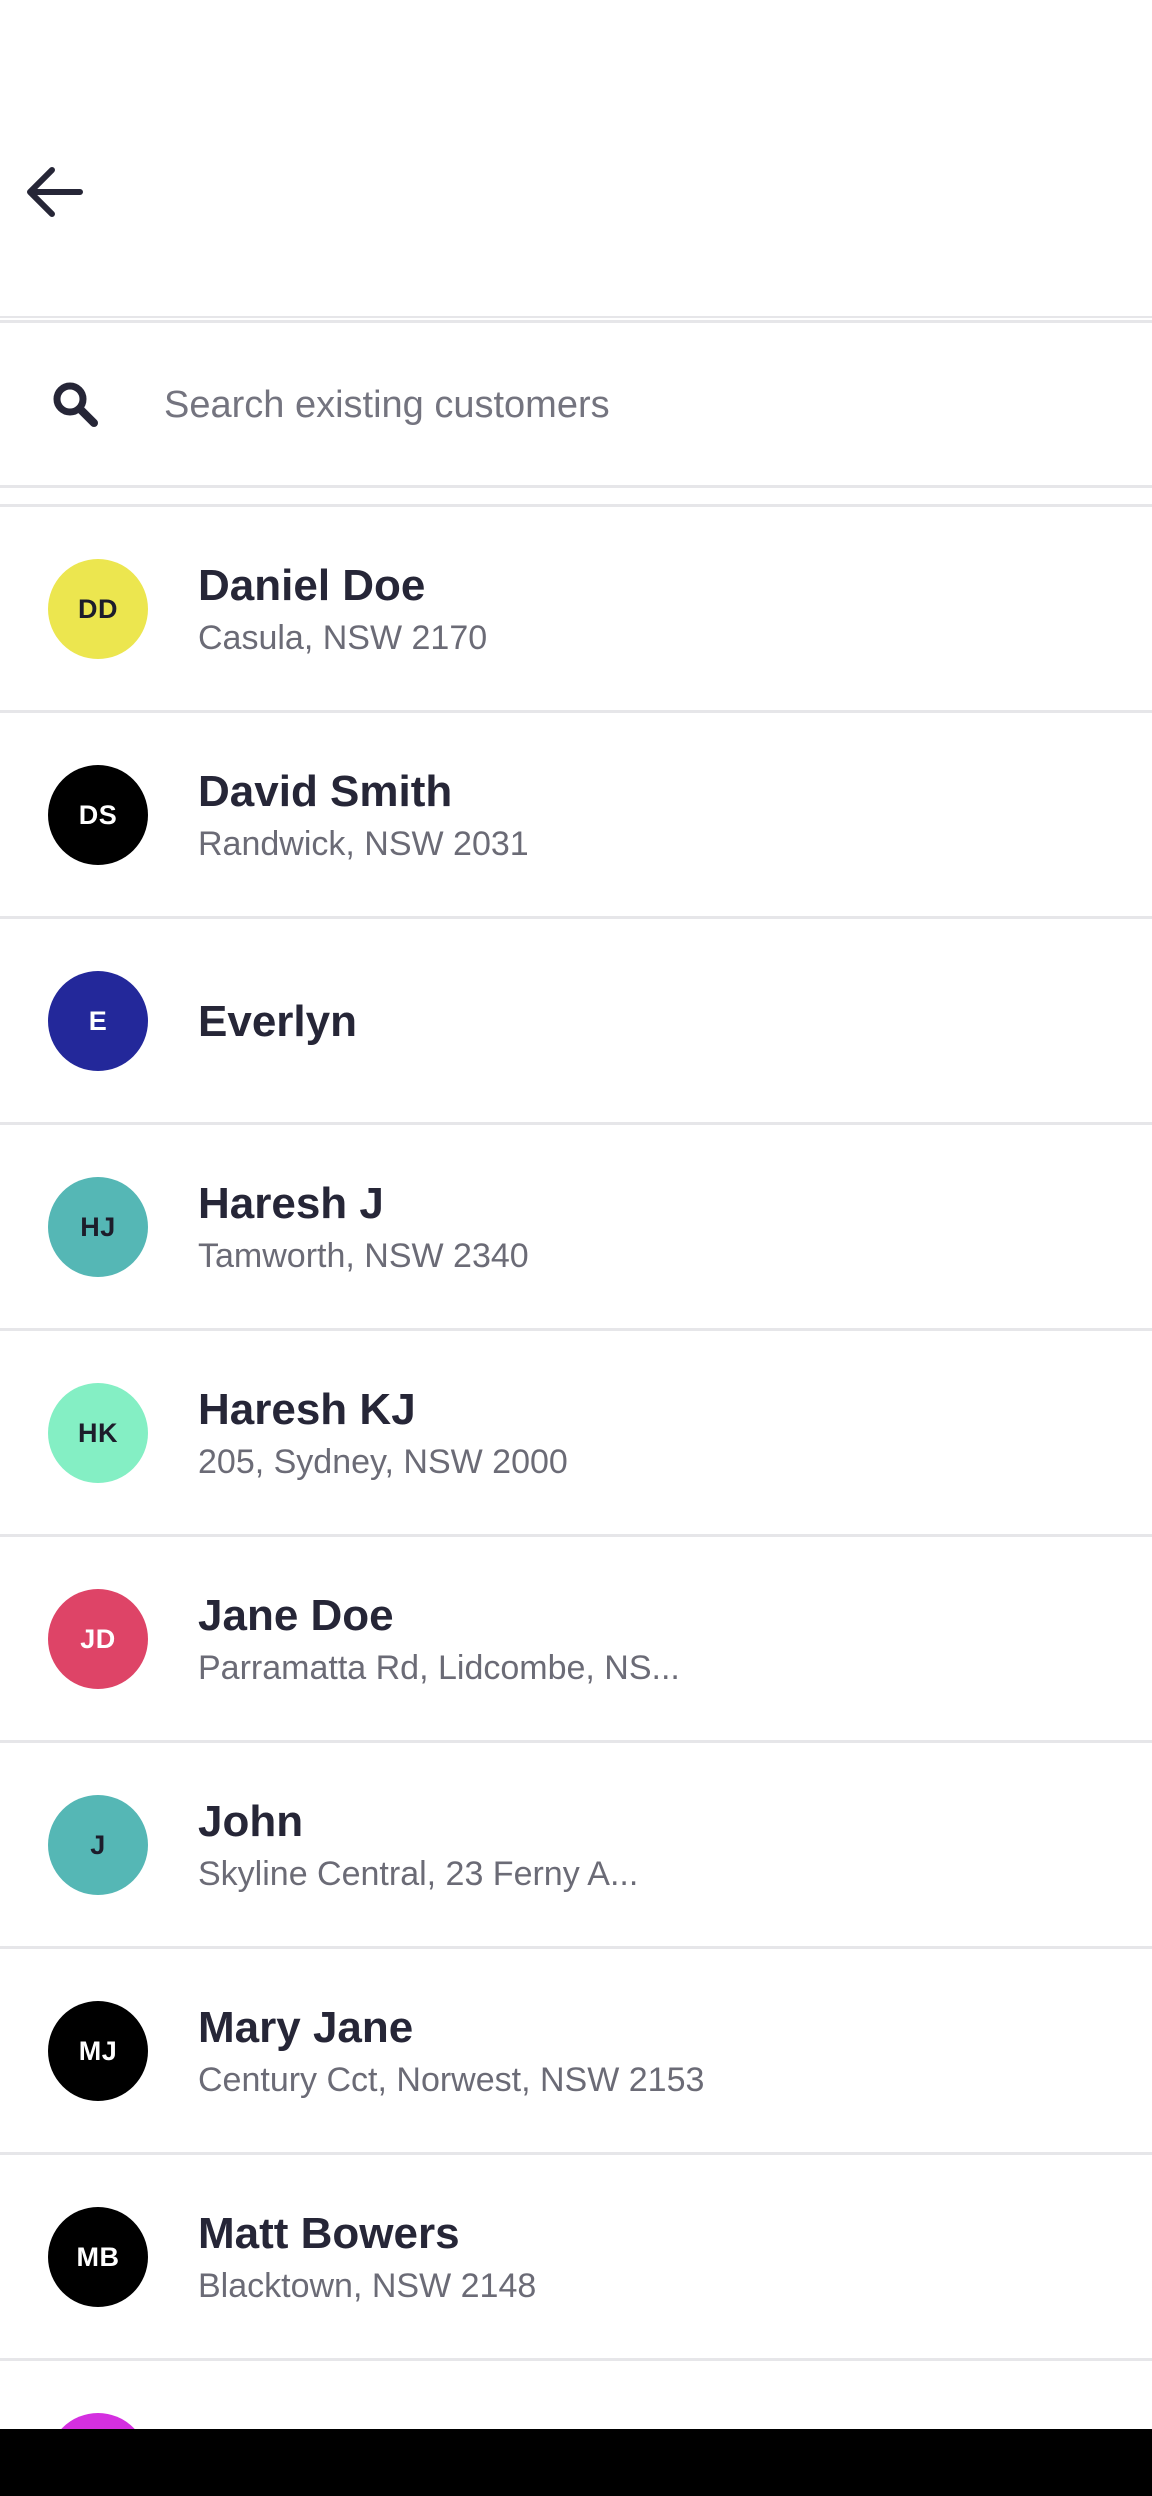  Describe the element at coordinates (98, 1021) in the screenshot. I see `customer-avatar: E` at that location.